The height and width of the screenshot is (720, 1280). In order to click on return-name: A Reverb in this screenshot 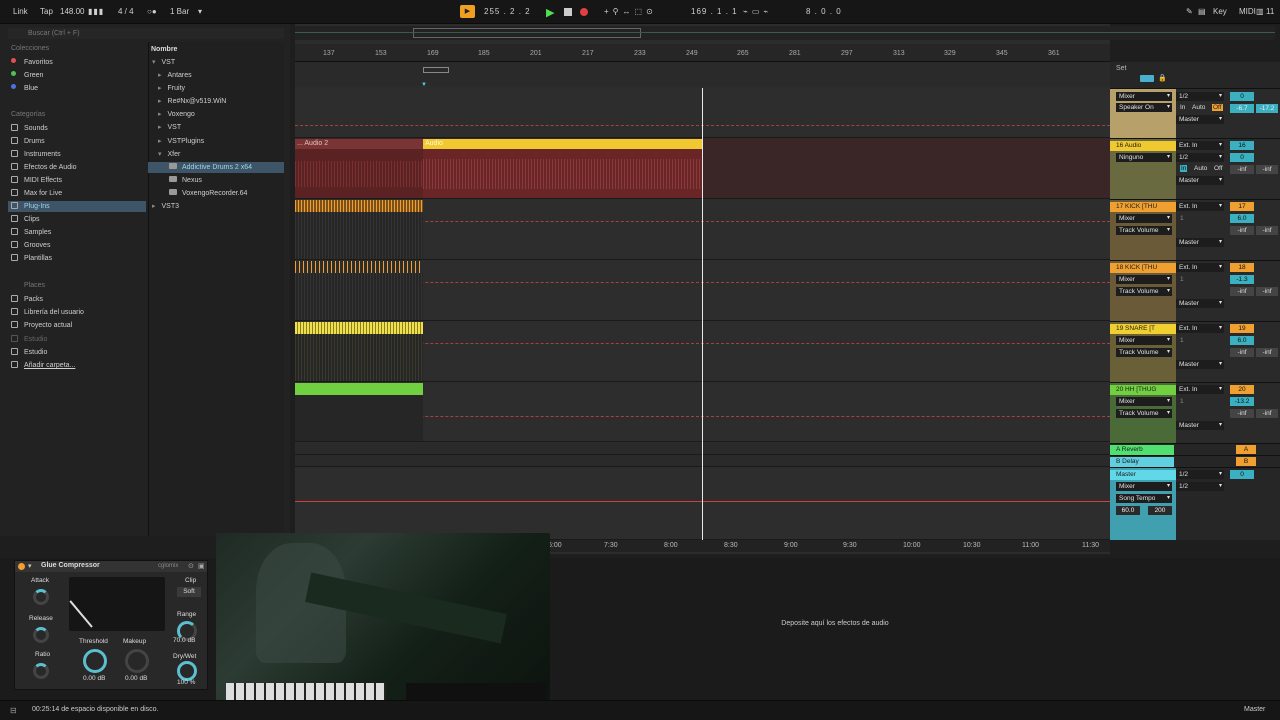, I will do `click(1142, 450)`.